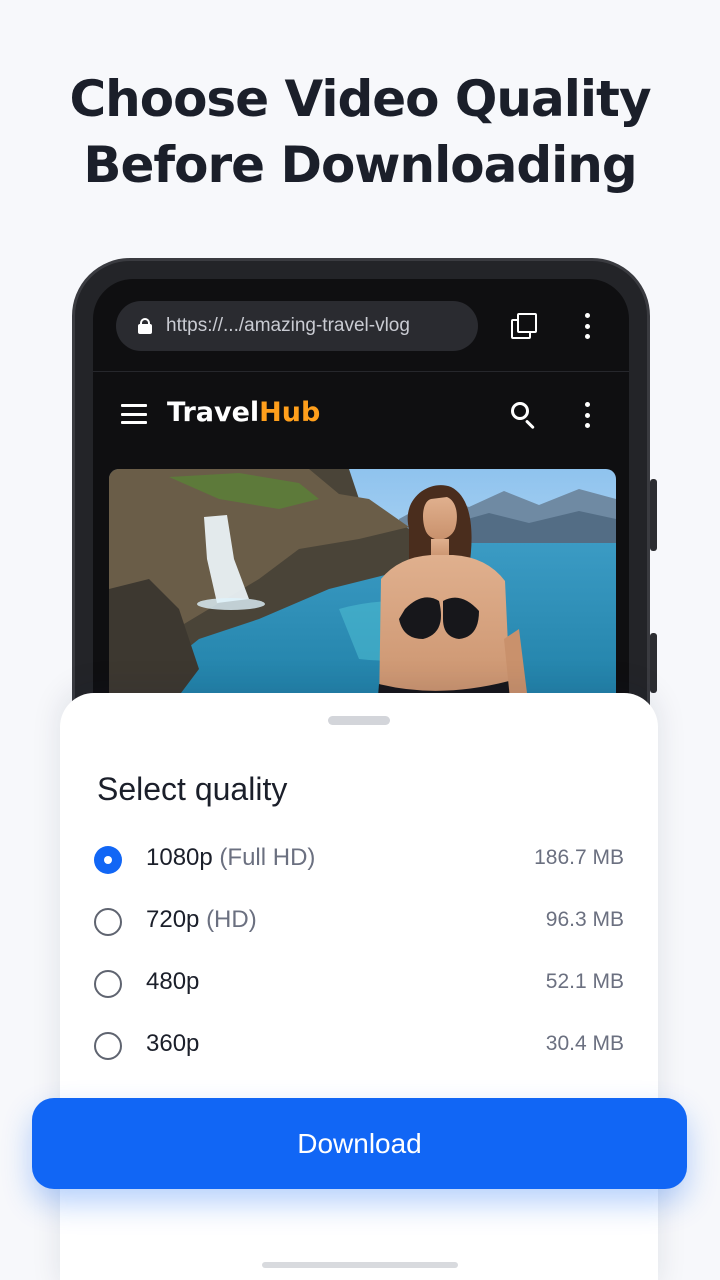  I want to click on option-resolution: 720p, so click(173, 919).